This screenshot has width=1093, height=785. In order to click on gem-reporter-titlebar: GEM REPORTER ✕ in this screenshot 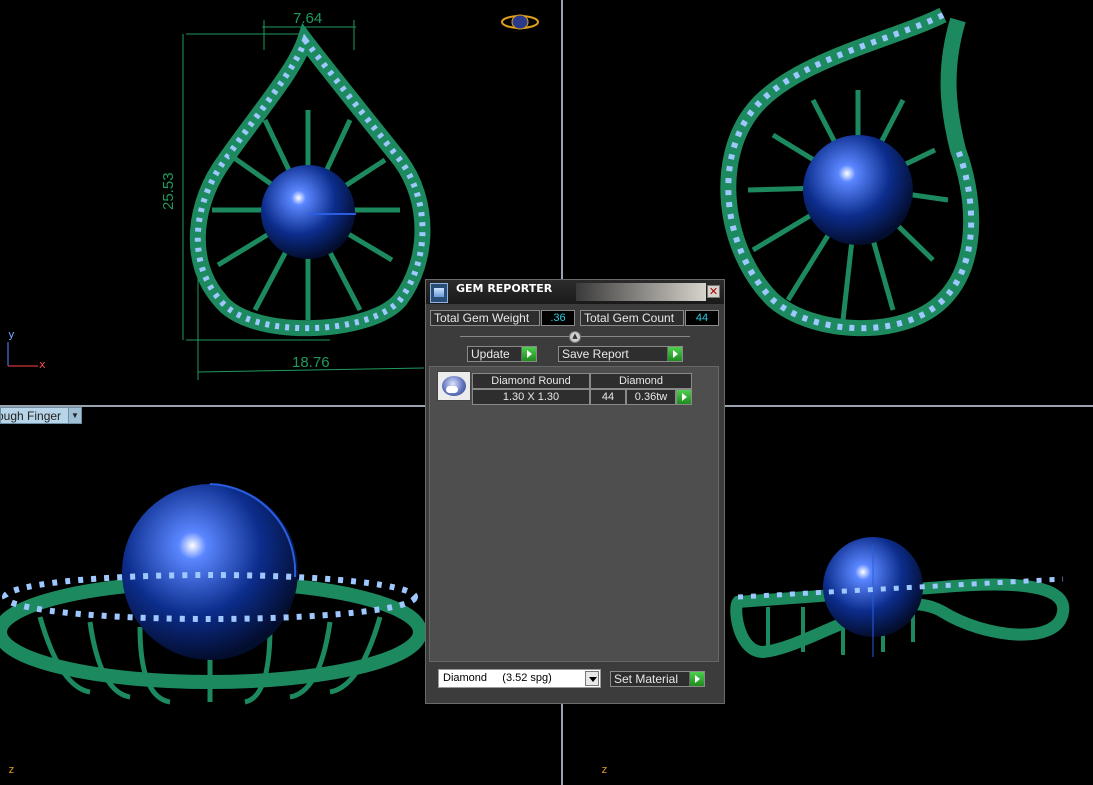, I will do `click(575, 292)`.